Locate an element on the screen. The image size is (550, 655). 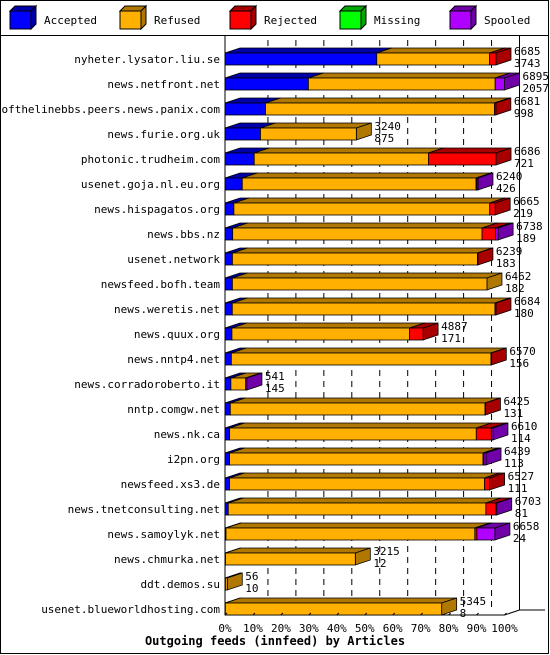
row-label: usenet.network is located at coordinates (173, 259).